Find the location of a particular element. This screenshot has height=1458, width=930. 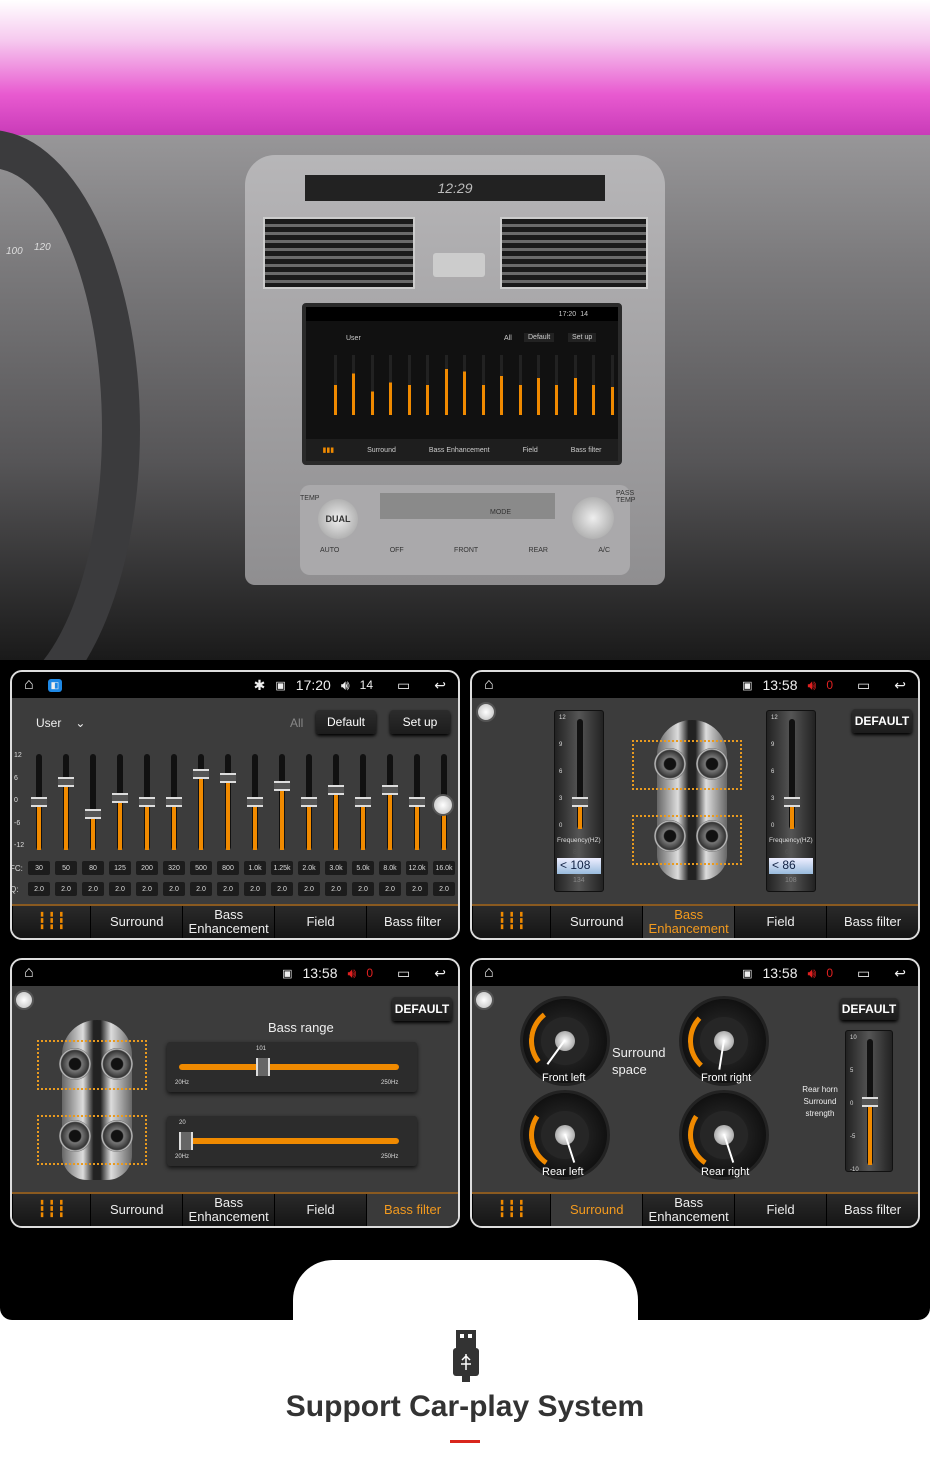

fc-value: 8.0k is located at coordinates (390, 868).